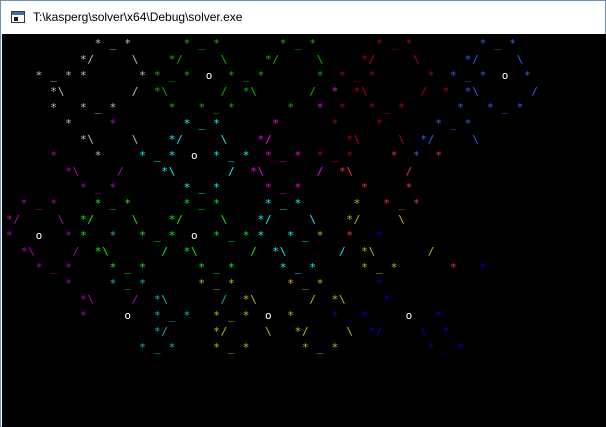 Image resolution: width=606 pixels, height=427 pixels. Describe the element at coordinates (303, 17) in the screenshot. I see `title-bar: T:\kasperg\solver\x64\Debug\solver.exe` at that location.